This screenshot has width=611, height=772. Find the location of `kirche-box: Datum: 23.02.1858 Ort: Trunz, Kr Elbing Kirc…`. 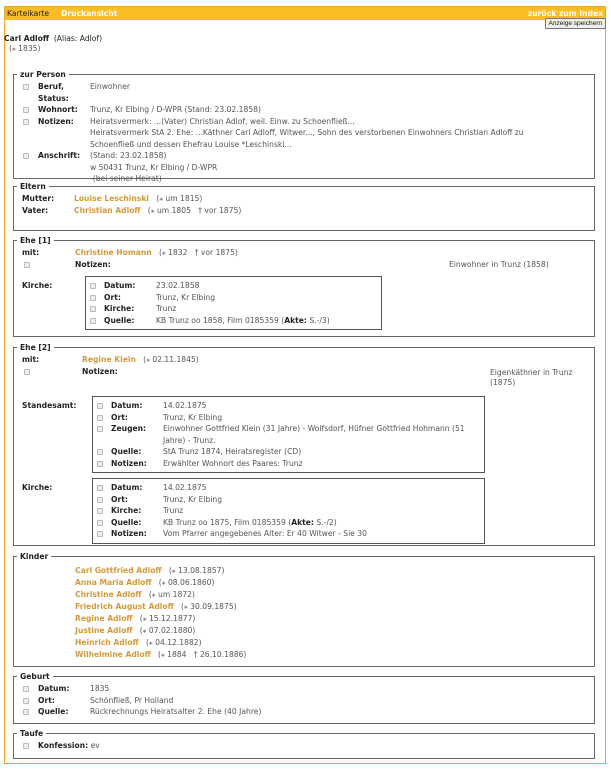

kirche-box: Datum: 23.02.1858 Ort: Trunz, Kr Elbing Kirc… is located at coordinates (233, 303).